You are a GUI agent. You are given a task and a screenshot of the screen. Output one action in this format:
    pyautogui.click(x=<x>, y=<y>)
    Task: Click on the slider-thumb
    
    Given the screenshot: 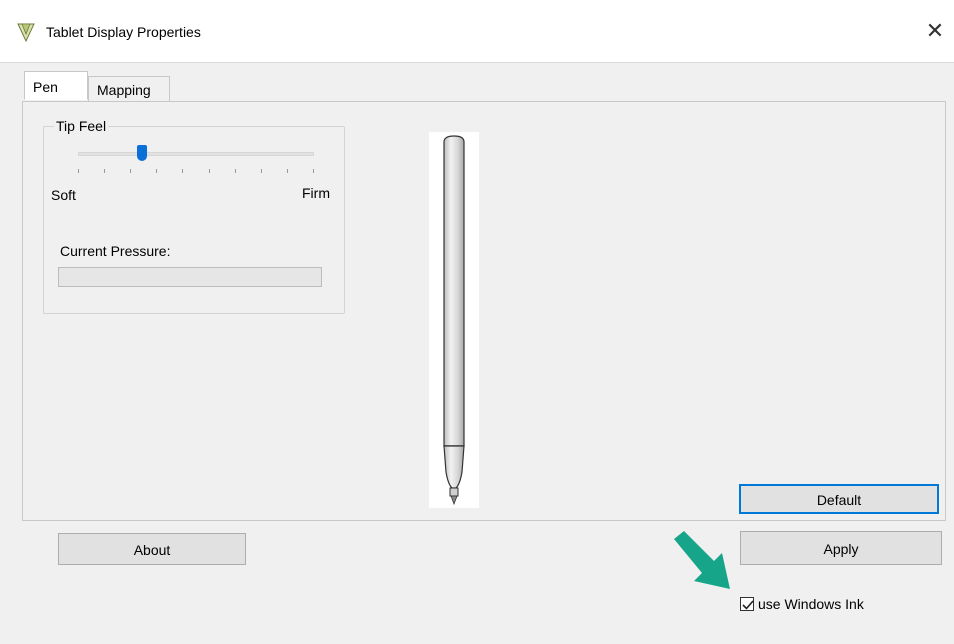 What is the action you would take?
    pyautogui.click(x=142, y=153)
    